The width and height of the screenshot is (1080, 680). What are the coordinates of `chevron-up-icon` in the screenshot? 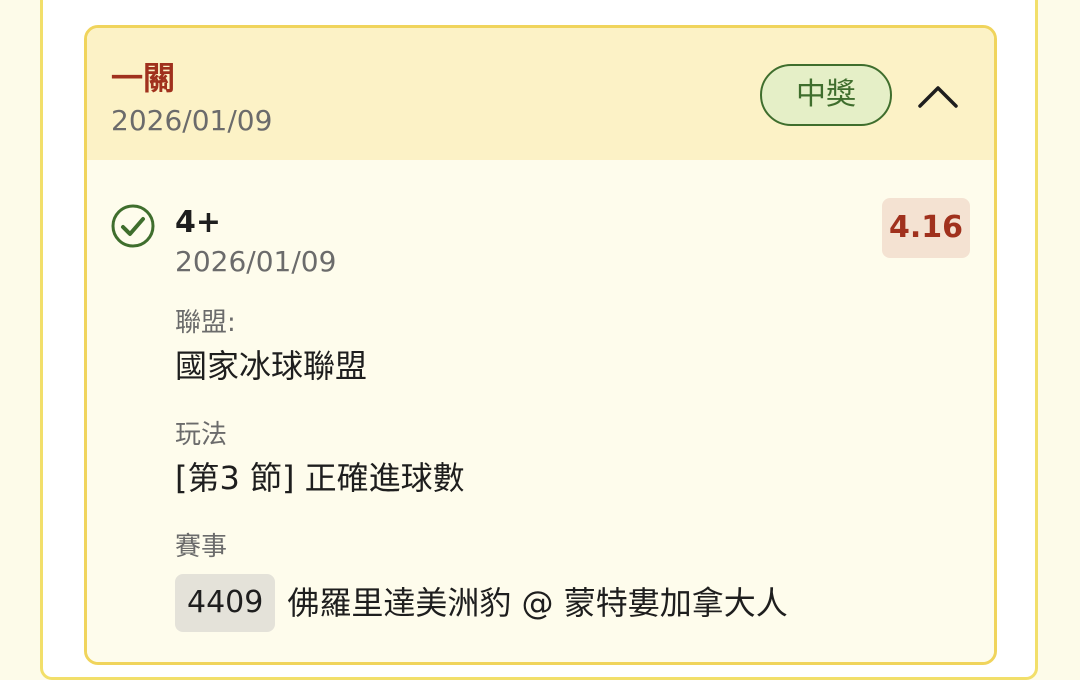 It's located at (938, 97).